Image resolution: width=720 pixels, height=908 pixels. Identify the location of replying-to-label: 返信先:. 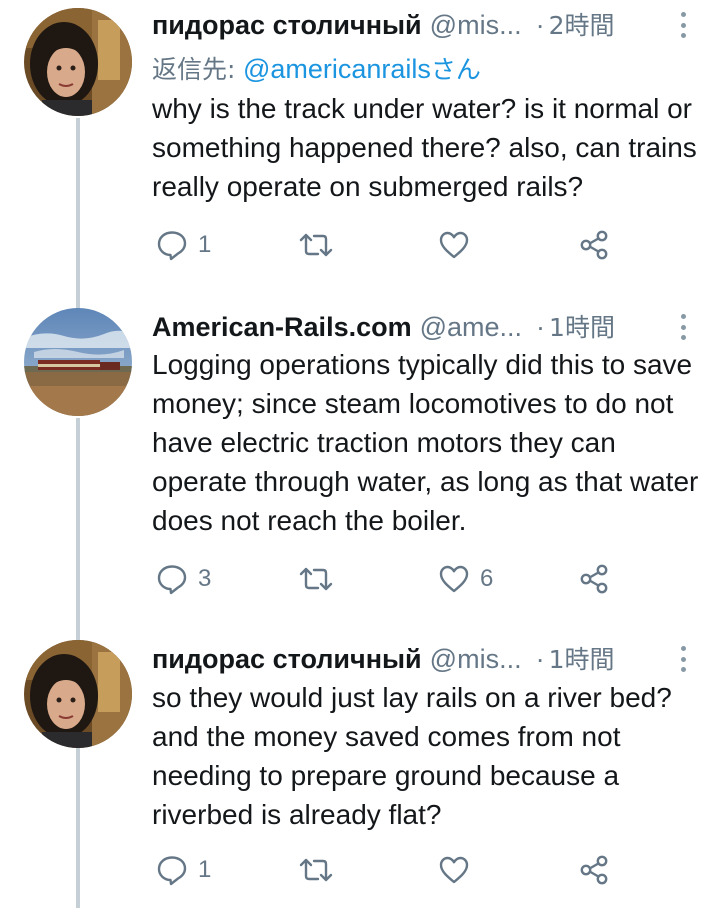
(194, 69).